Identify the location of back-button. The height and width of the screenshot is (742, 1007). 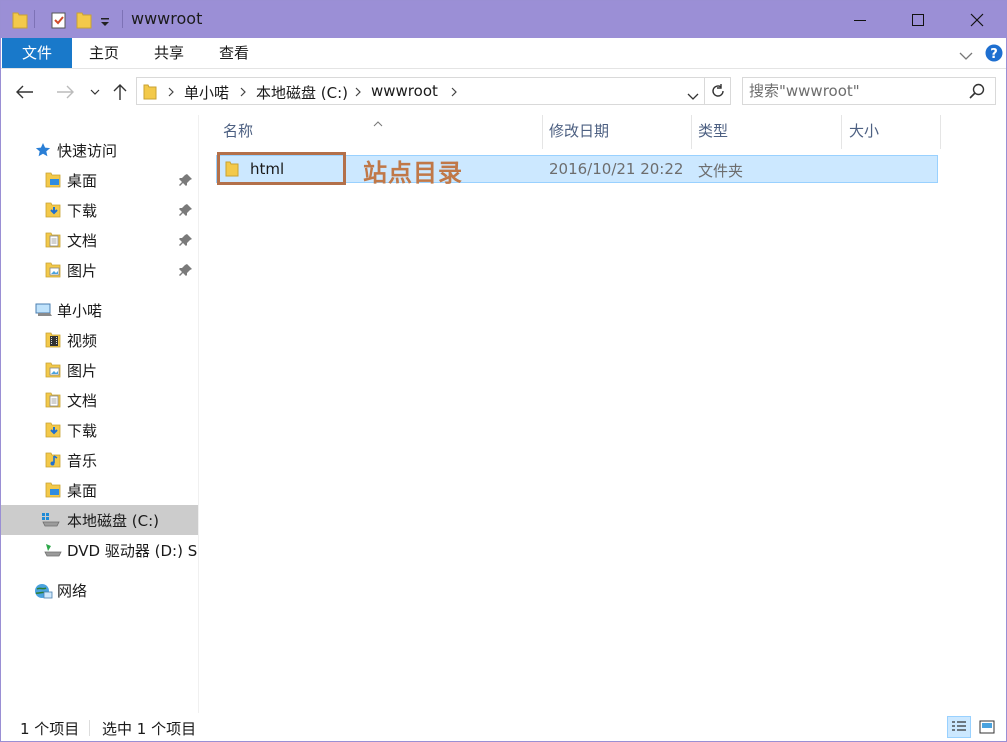
(25, 92).